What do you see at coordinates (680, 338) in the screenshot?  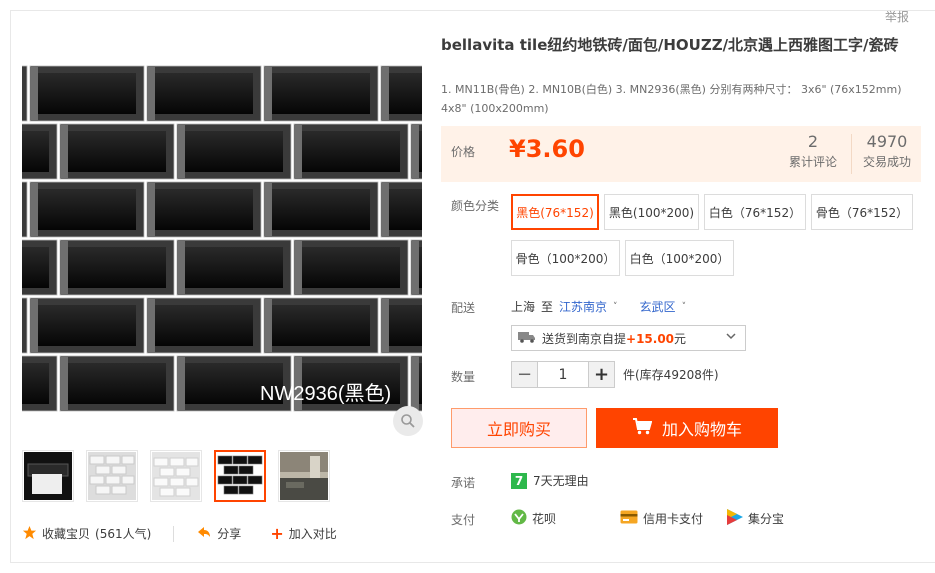 I see `shipping-unit: 元` at bounding box center [680, 338].